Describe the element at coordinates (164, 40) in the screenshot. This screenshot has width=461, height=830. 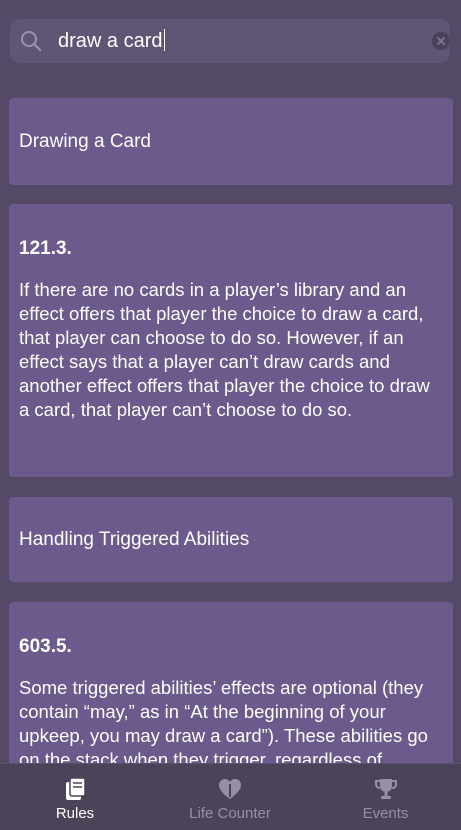
I see `text-caret` at that location.